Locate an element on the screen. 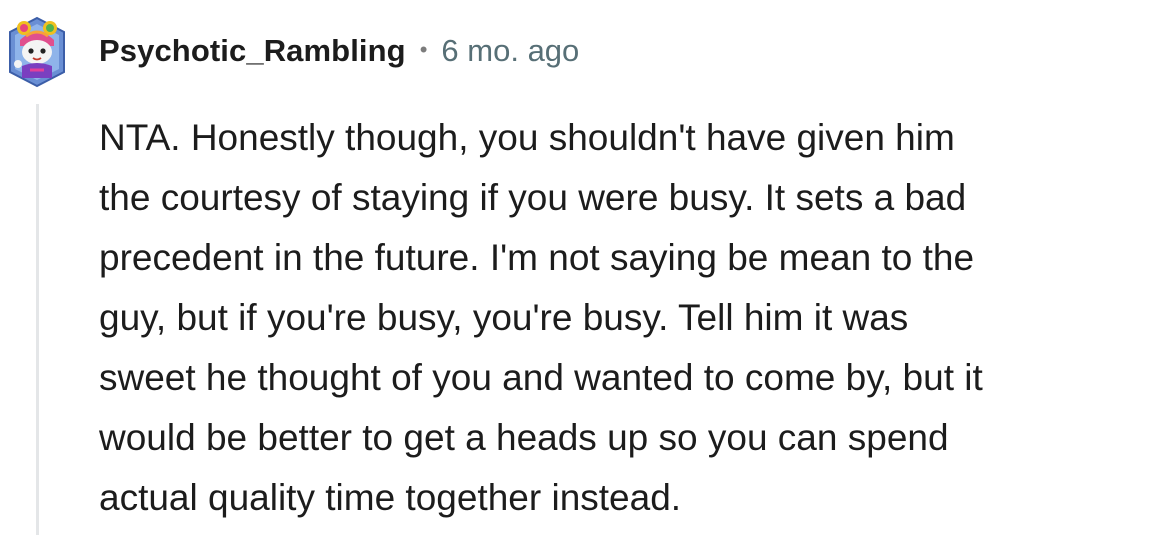 The height and width of the screenshot is (535, 1158). comment-body-line: actual quality time together instead. is located at coordinates (390, 497).